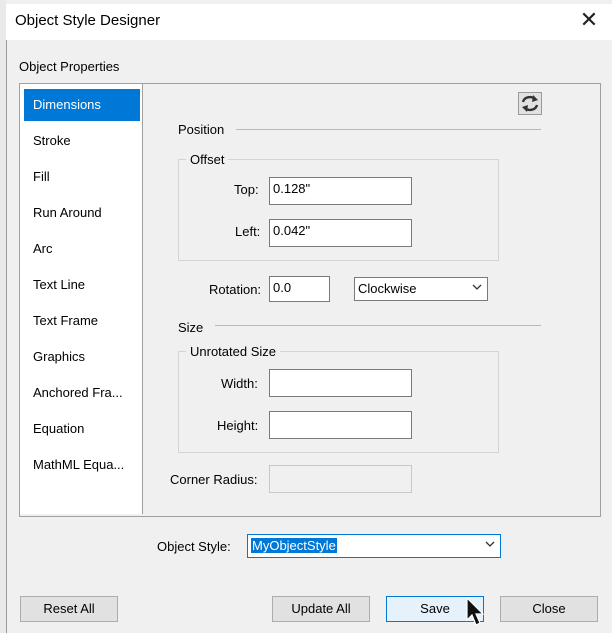  I want to click on sidebar-item-run-around: Run Around, so click(82, 213).